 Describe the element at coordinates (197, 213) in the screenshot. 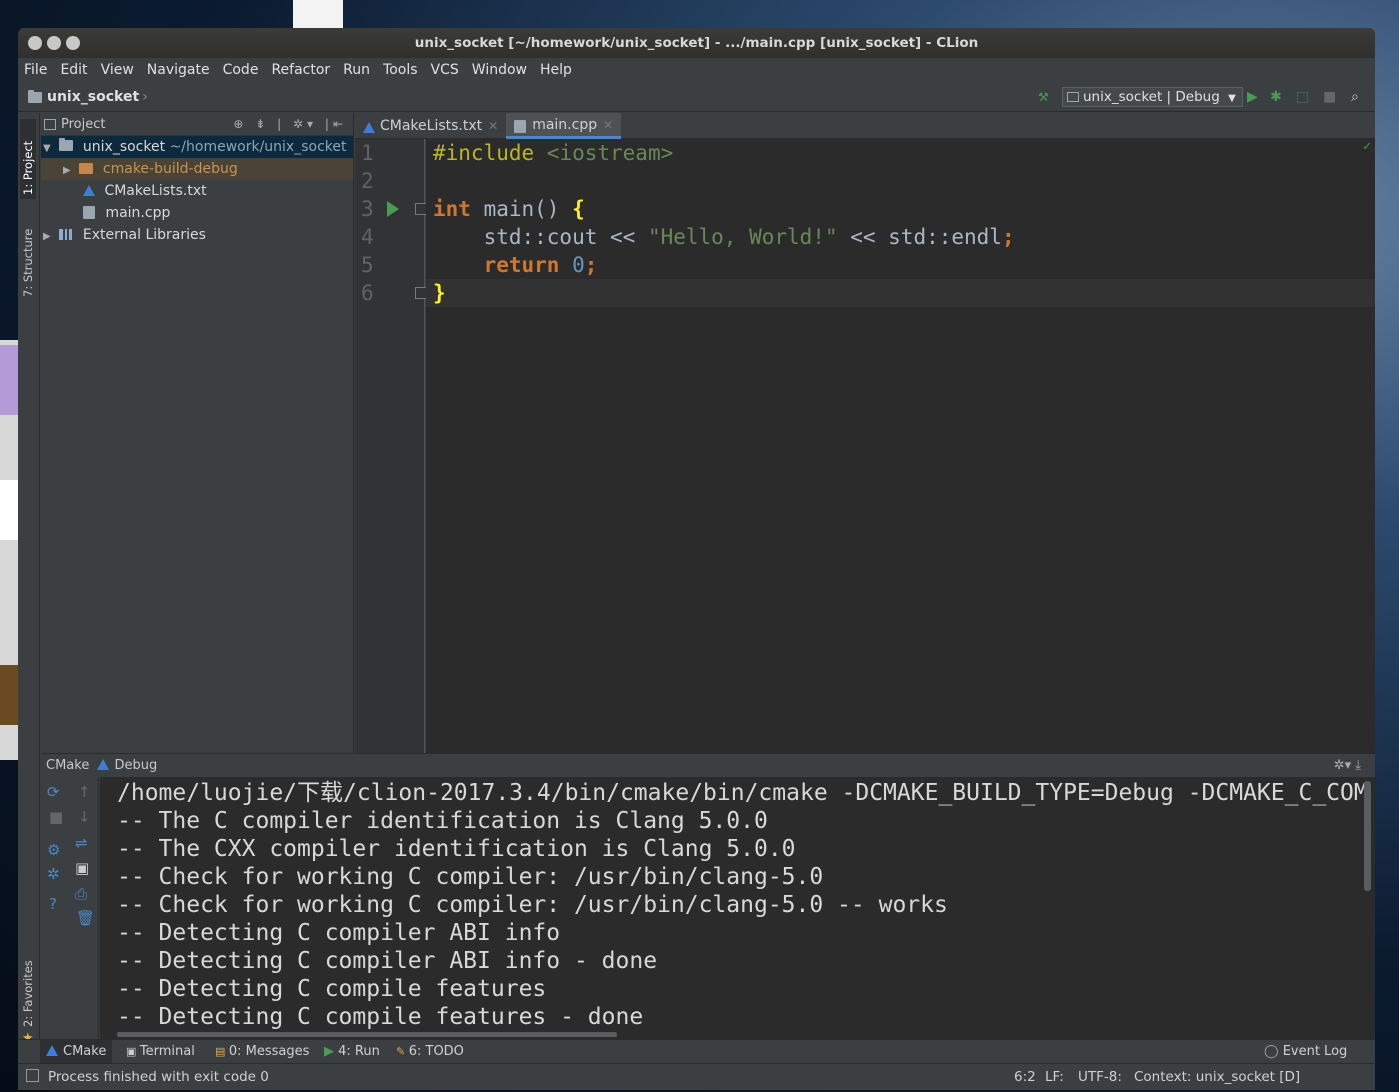

I see `tree-item-main-cpp: main.cpp` at that location.